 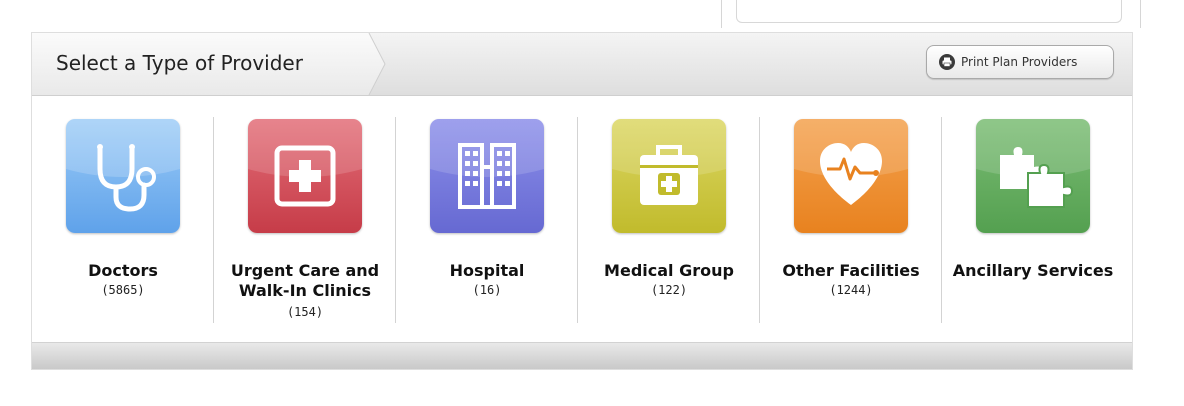 I want to click on print-plan-providers-button: Print Plan Providers, so click(x=1020, y=62).